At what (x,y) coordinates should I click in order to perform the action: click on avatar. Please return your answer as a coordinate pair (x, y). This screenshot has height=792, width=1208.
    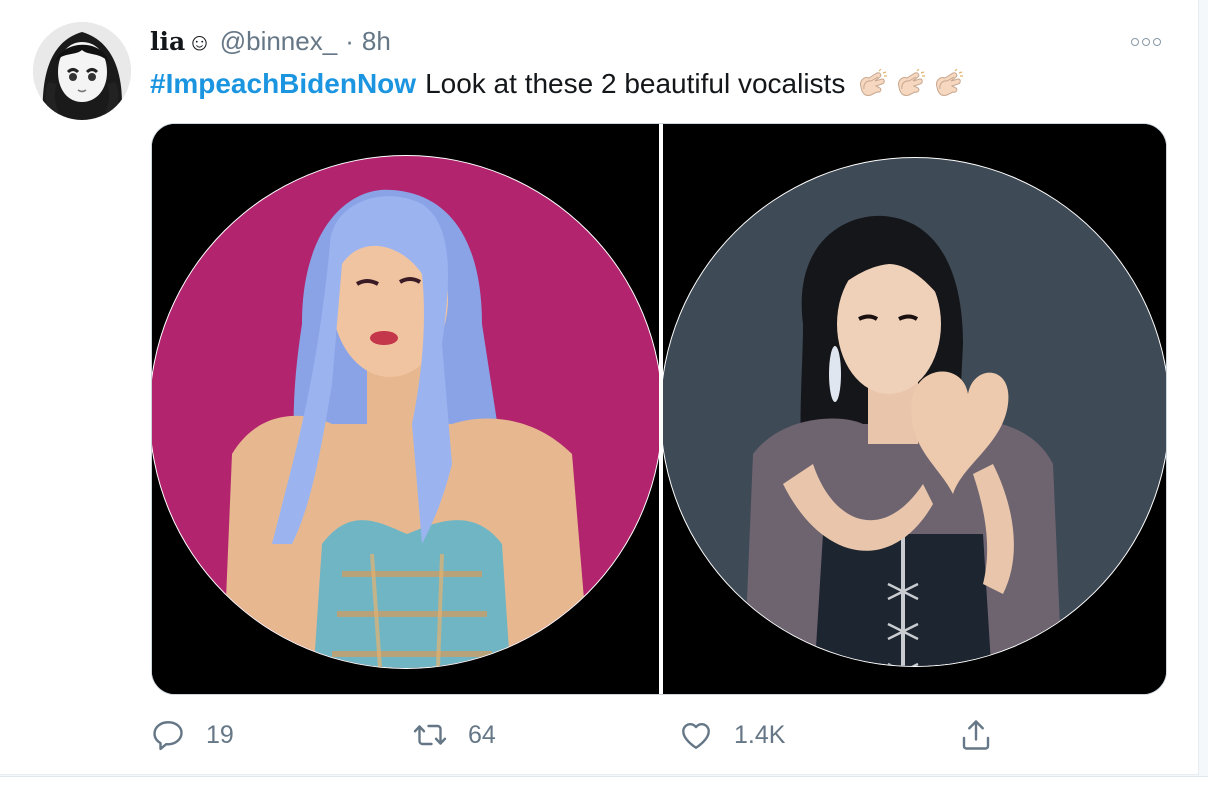
    Looking at the image, I should click on (82, 71).